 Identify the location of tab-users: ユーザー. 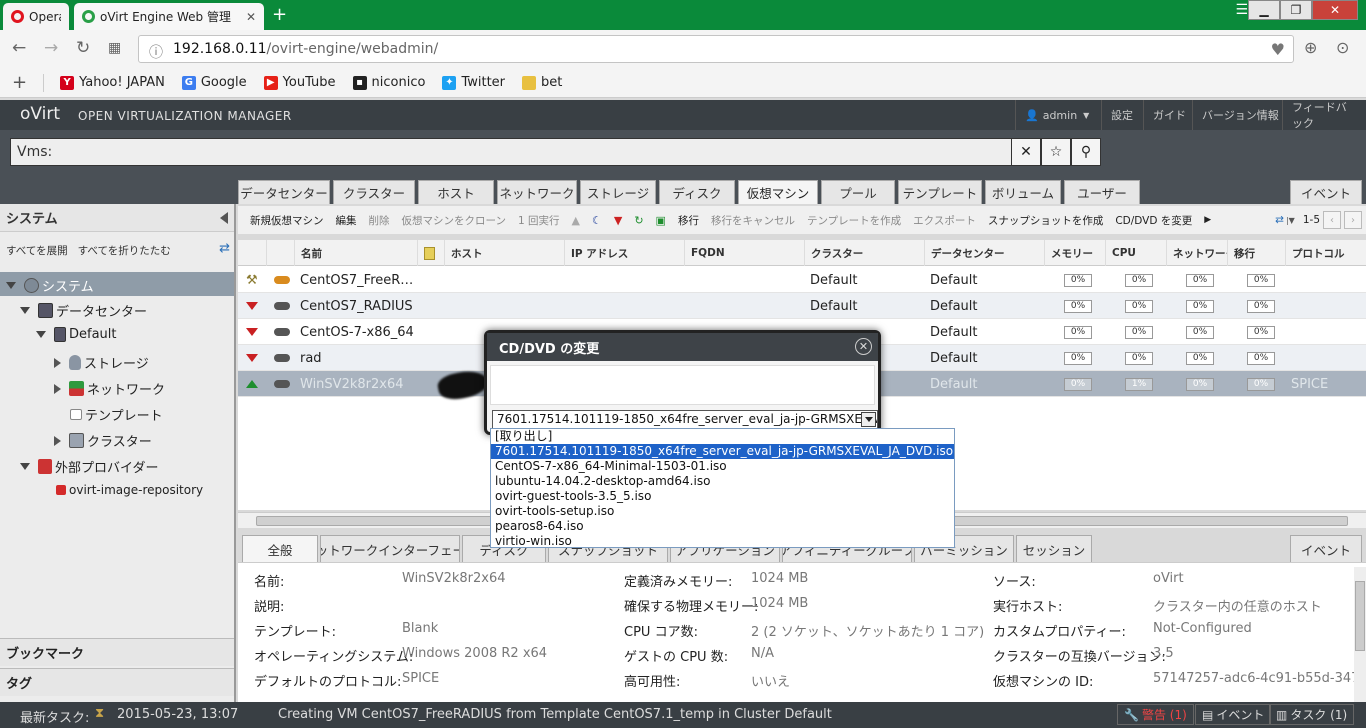
(1102, 192).